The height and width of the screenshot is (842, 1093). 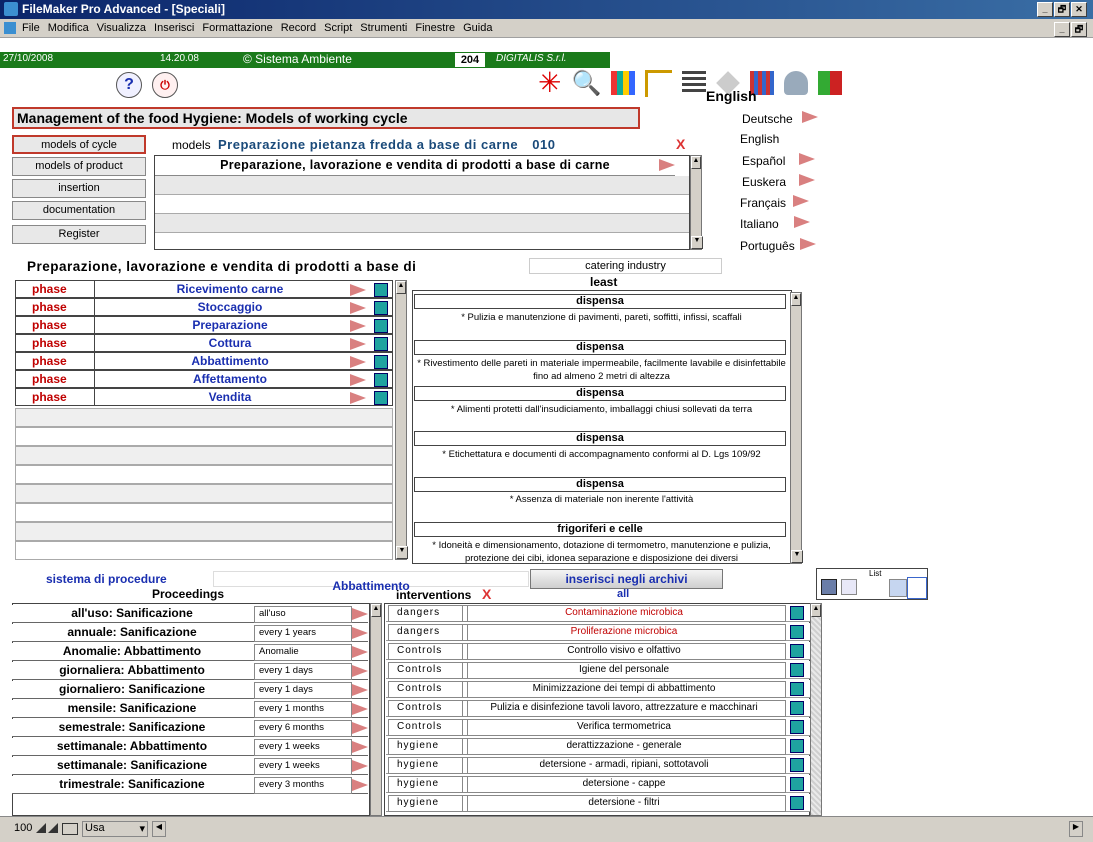 What do you see at coordinates (298, 28) in the screenshot?
I see `menu-record: Record` at bounding box center [298, 28].